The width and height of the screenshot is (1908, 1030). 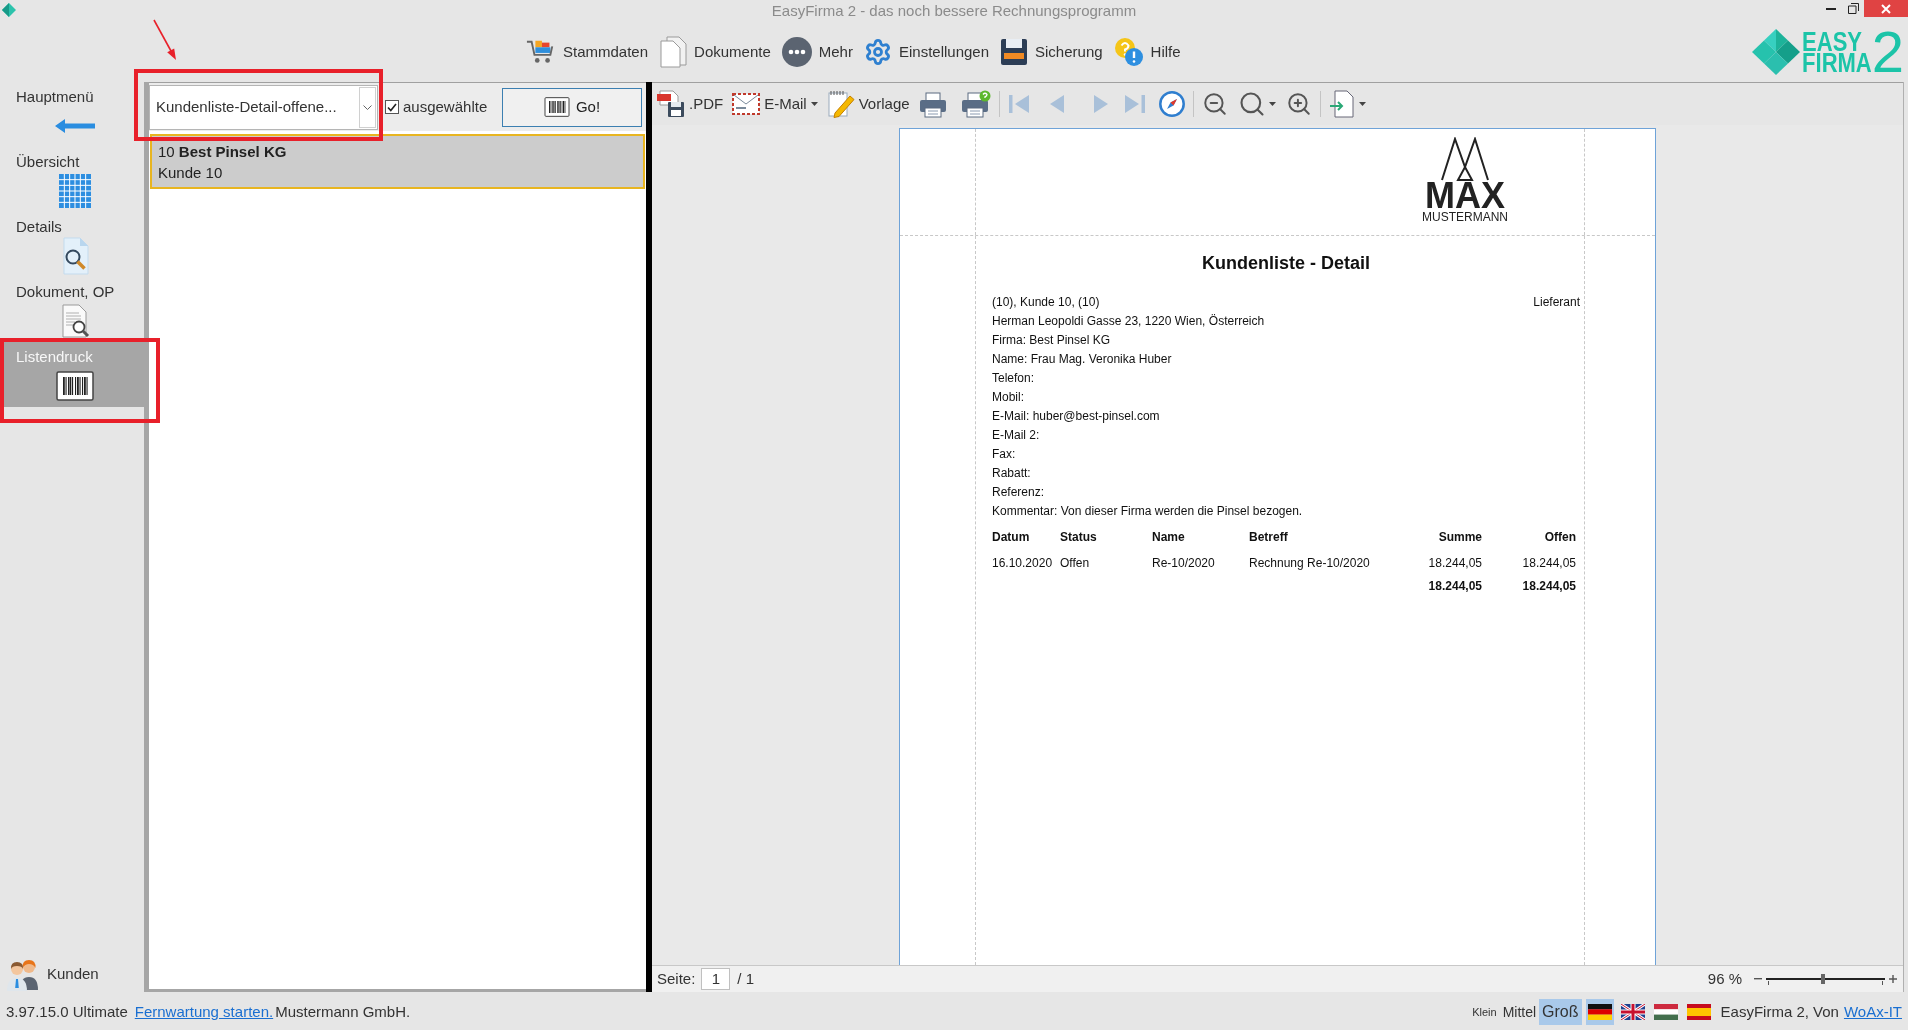 I want to click on british-flag-icon, so click(x=1632, y=1012).